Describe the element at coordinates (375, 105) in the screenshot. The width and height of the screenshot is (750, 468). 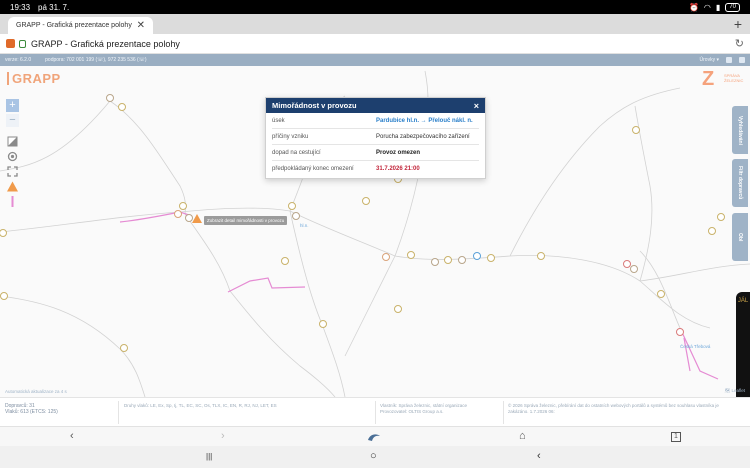
I see `popup-header: Mimořádnost v provozu ×` at that location.